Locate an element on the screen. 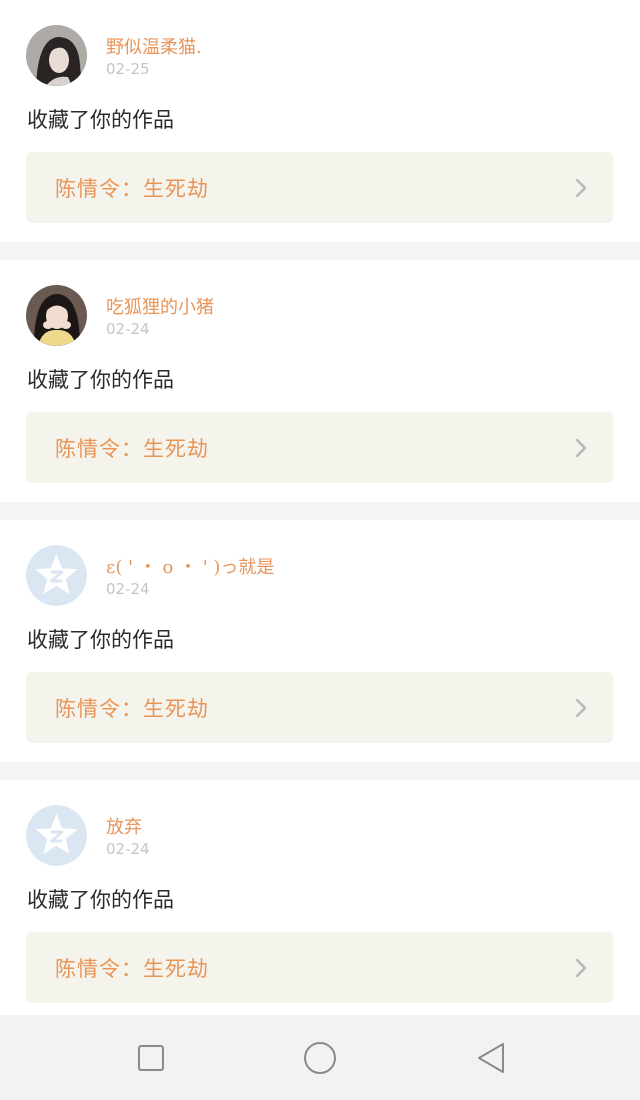 Image resolution: width=640 pixels, height=1100 pixels. username: 放弃 is located at coordinates (124, 826).